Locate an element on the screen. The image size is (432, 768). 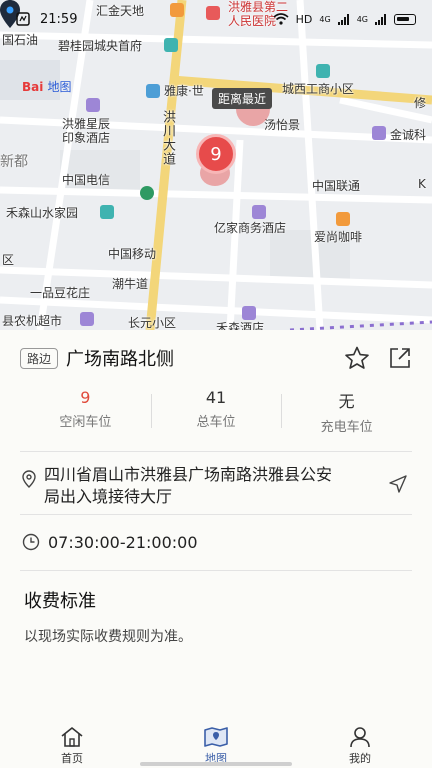
status-time: 21:59 is located at coordinates (59, 19).